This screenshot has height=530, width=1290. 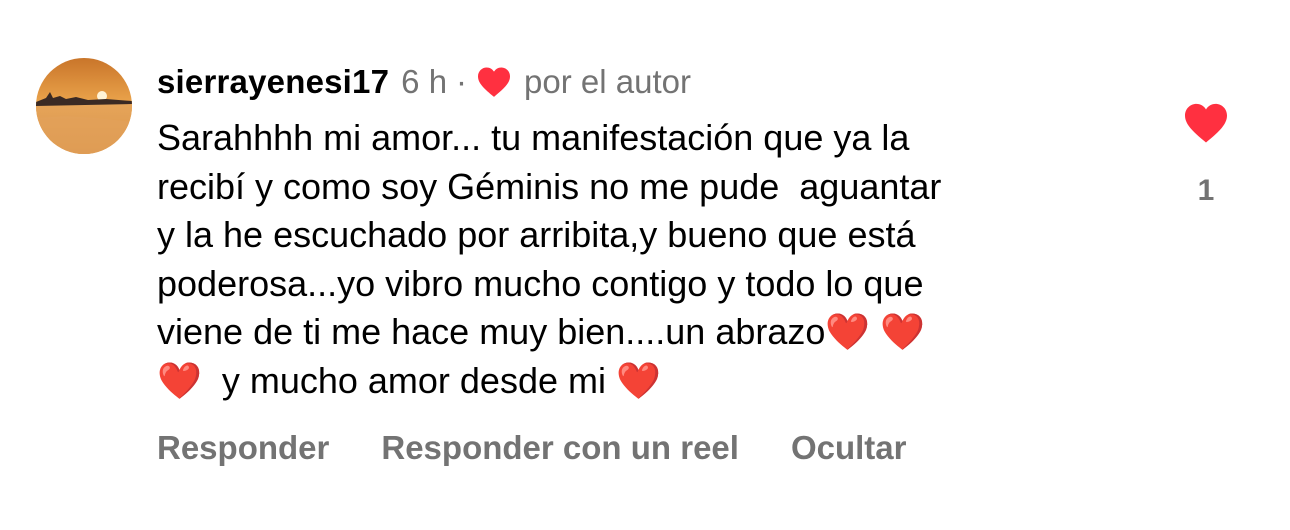 I want to click on comment-header: sierrayenesi17 6 h · por el autor, so click(x=424, y=82).